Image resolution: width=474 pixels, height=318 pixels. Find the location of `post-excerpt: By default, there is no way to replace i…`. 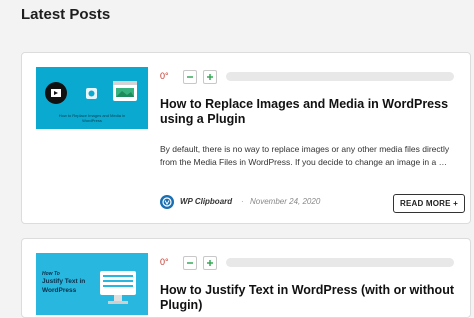

post-excerpt: By default, there is no way to replace i… is located at coordinates (305, 155).